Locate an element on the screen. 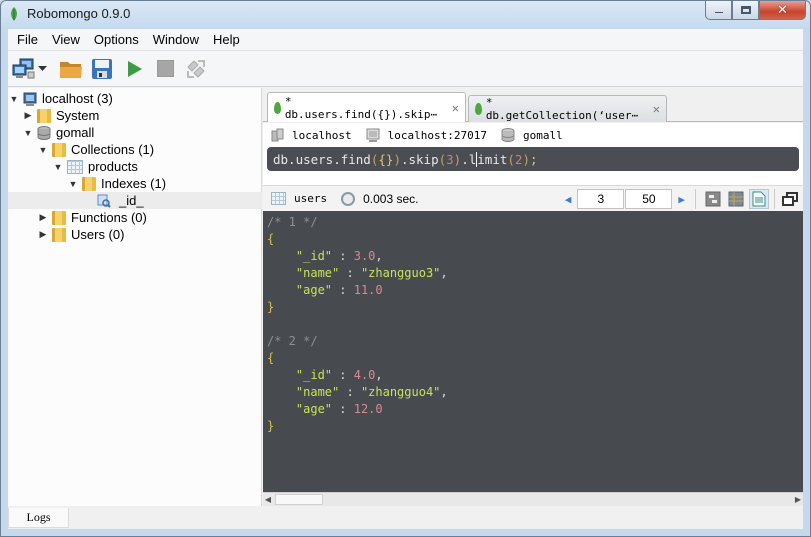 This screenshot has height=537, width=811. clock-icon is located at coordinates (348, 198).